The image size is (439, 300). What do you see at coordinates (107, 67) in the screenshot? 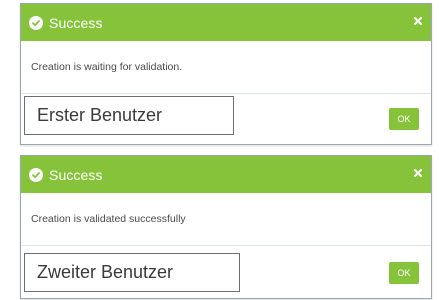
I see `dialog-message: Creation is waiting for validation.` at bounding box center [107, 67].